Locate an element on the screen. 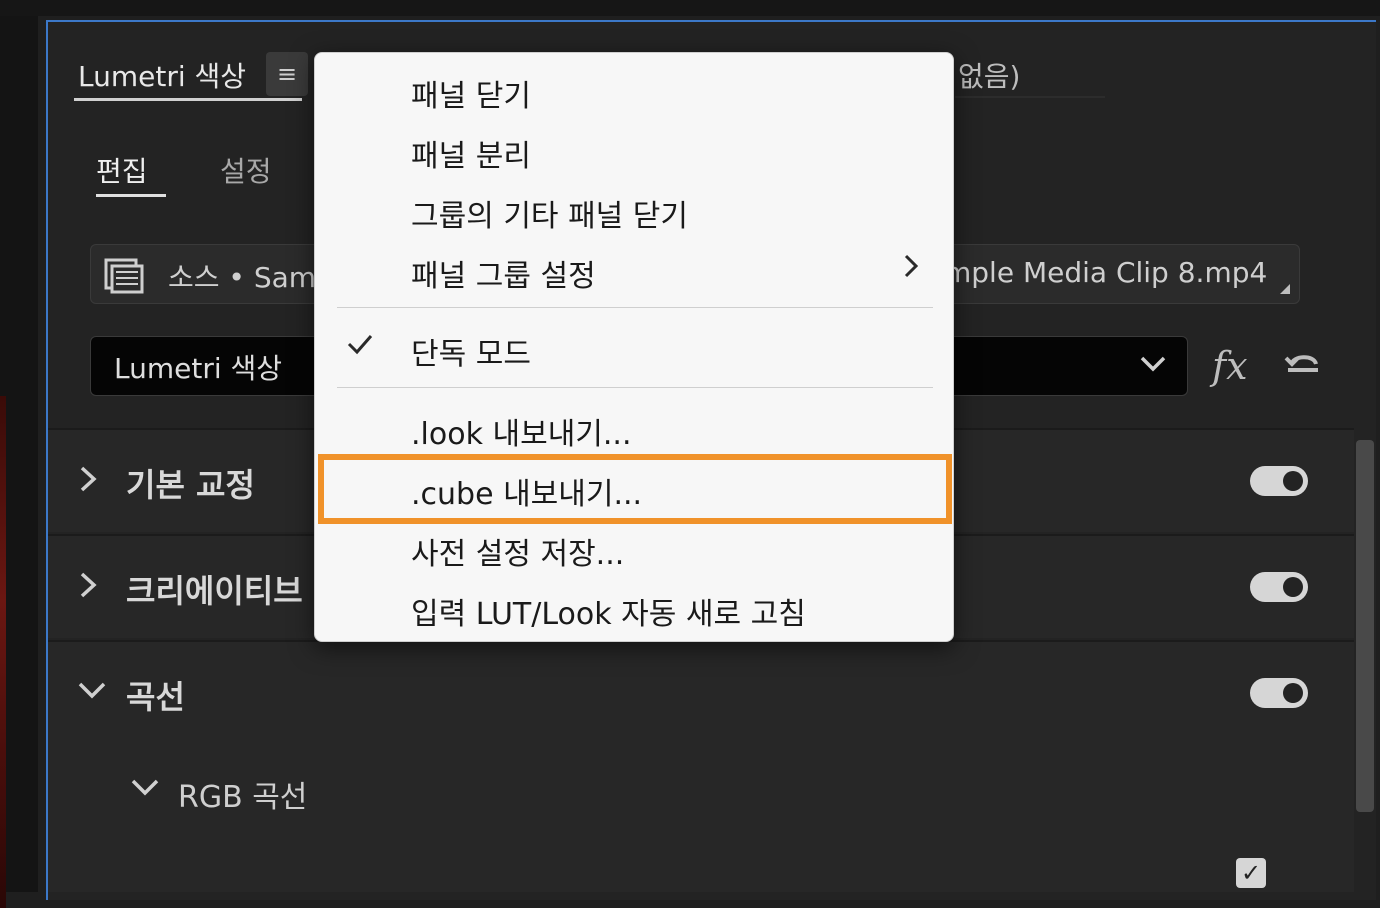 Image resolution: width=1380 pixels, height=908 pixels. section-label: 크리에이티브 is located at coordinates (214, 591).